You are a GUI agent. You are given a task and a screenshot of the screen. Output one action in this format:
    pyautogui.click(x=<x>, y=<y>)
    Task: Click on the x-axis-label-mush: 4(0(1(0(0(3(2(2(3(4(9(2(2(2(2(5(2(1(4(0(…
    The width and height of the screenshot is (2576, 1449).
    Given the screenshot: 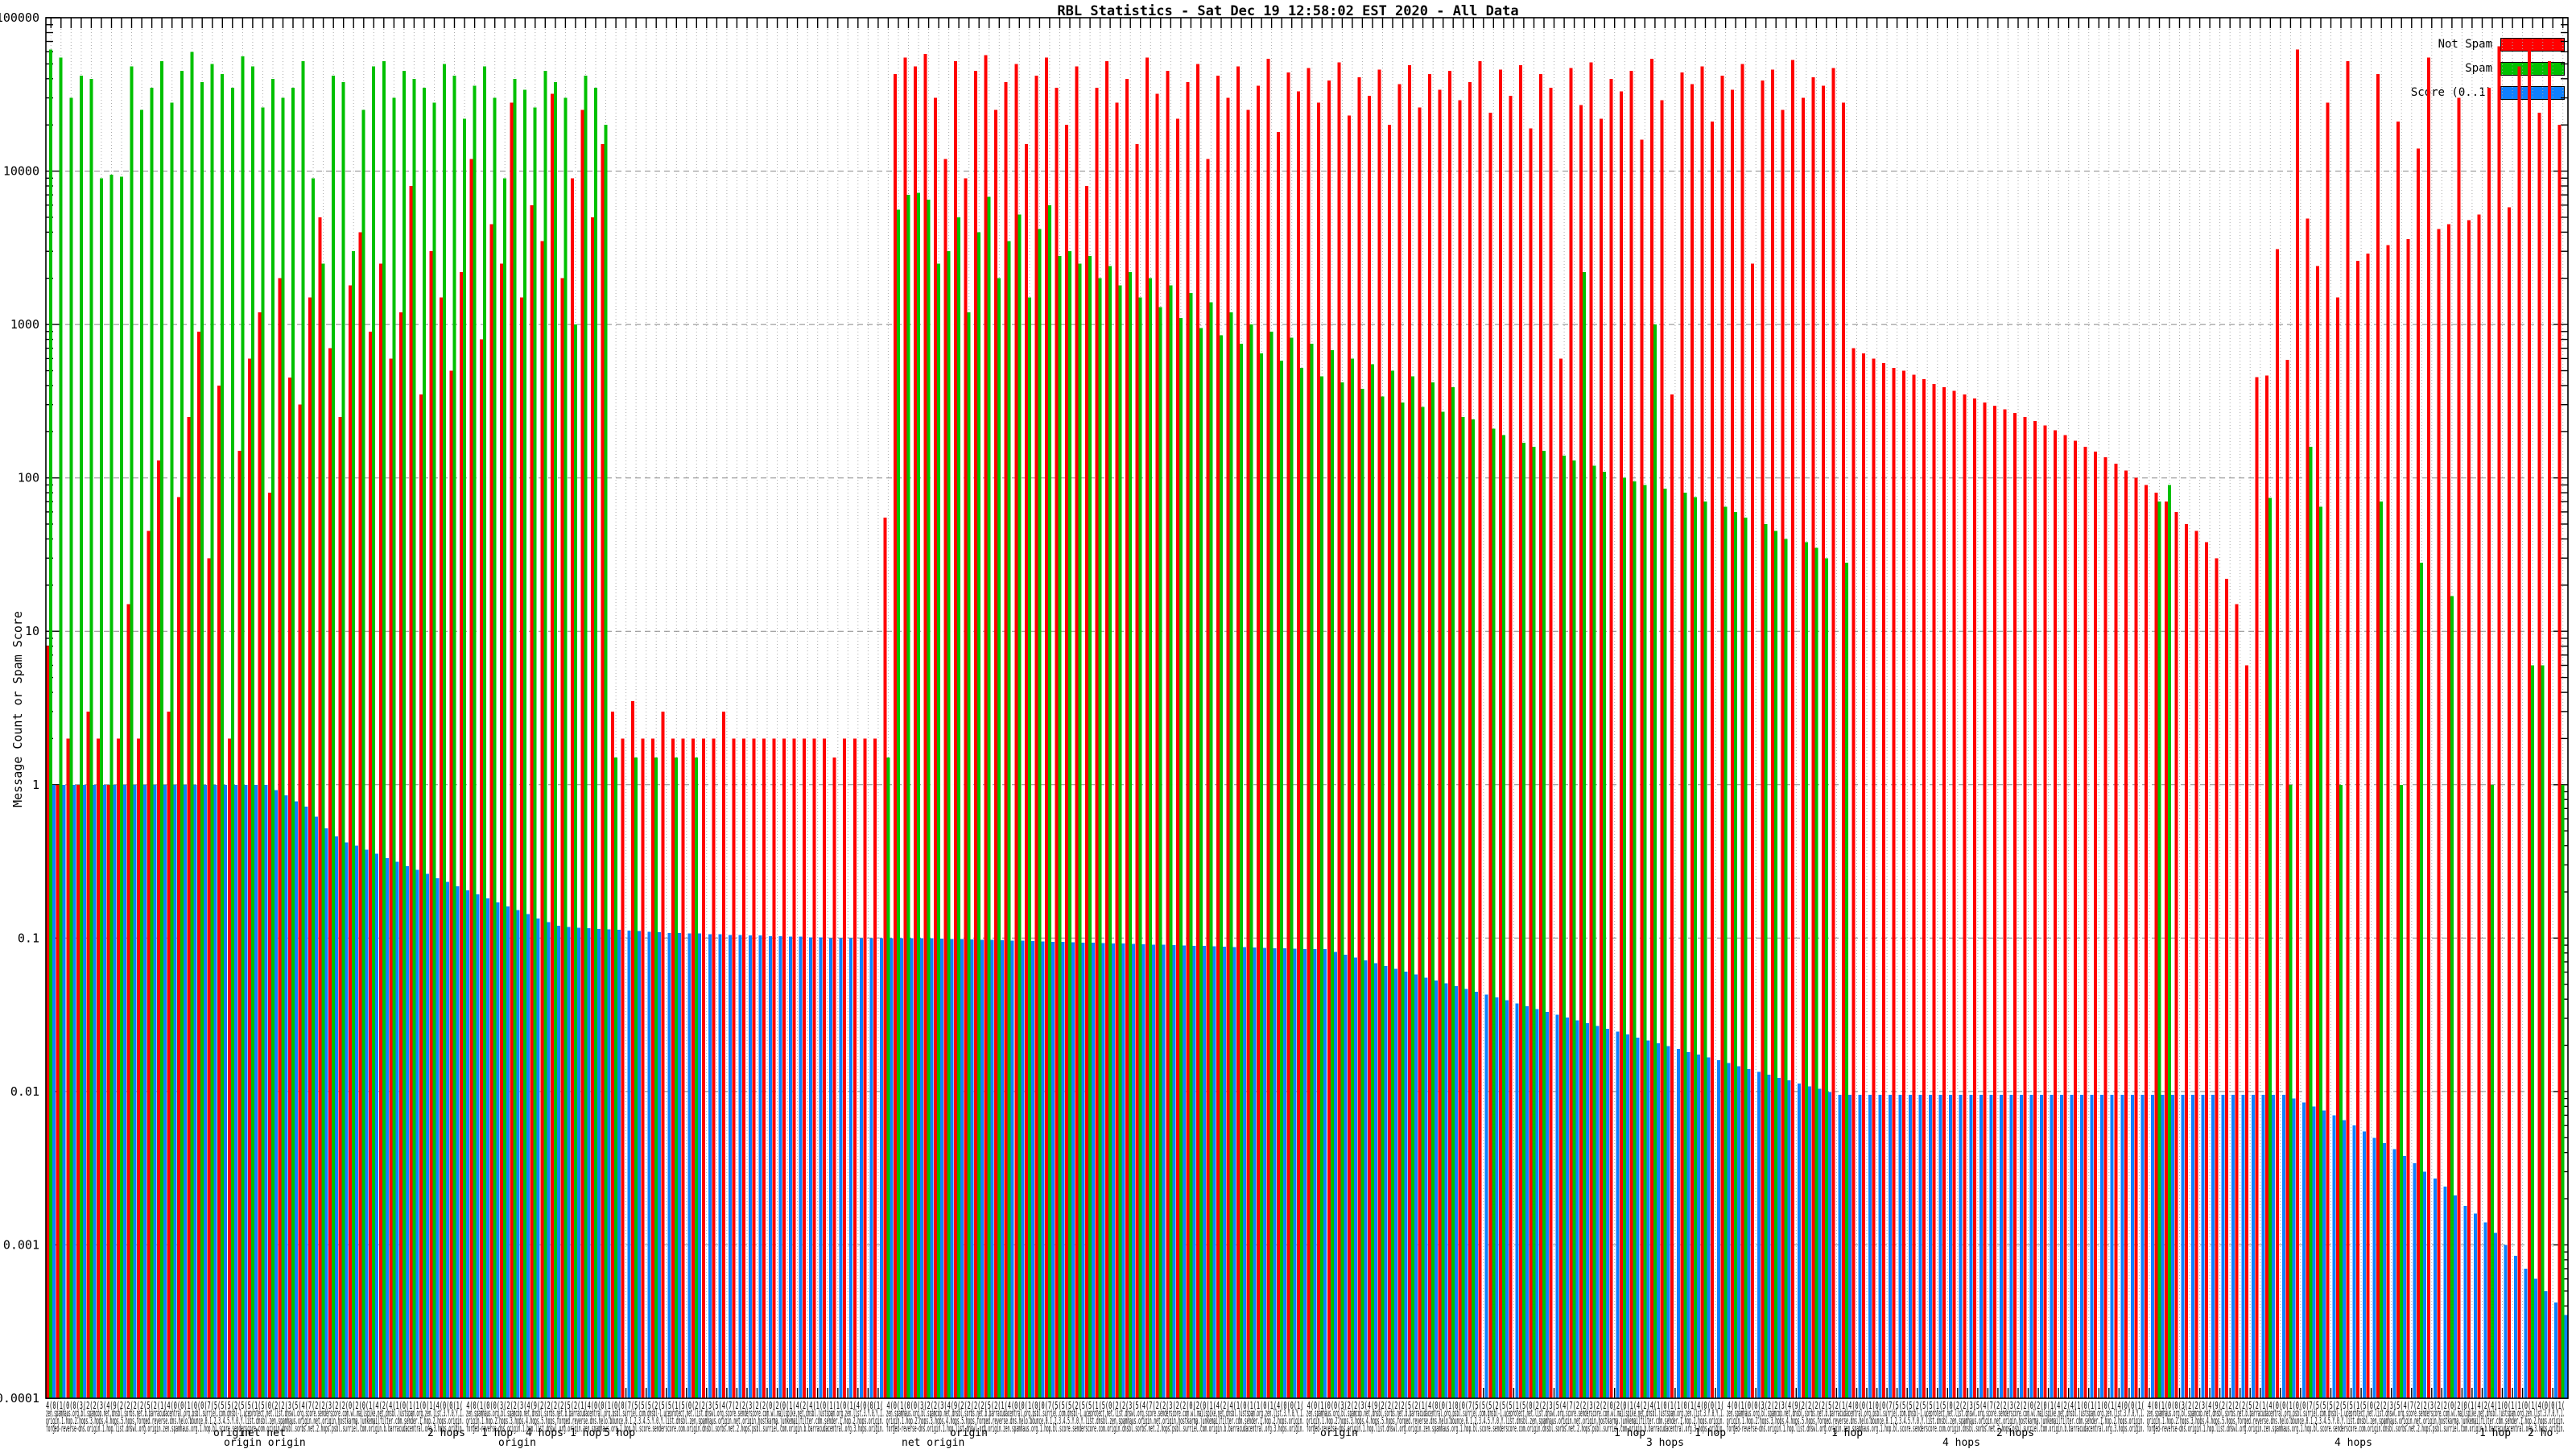 What is the action you would take?
    pyautogui.click(x=1305, y=1417)
    